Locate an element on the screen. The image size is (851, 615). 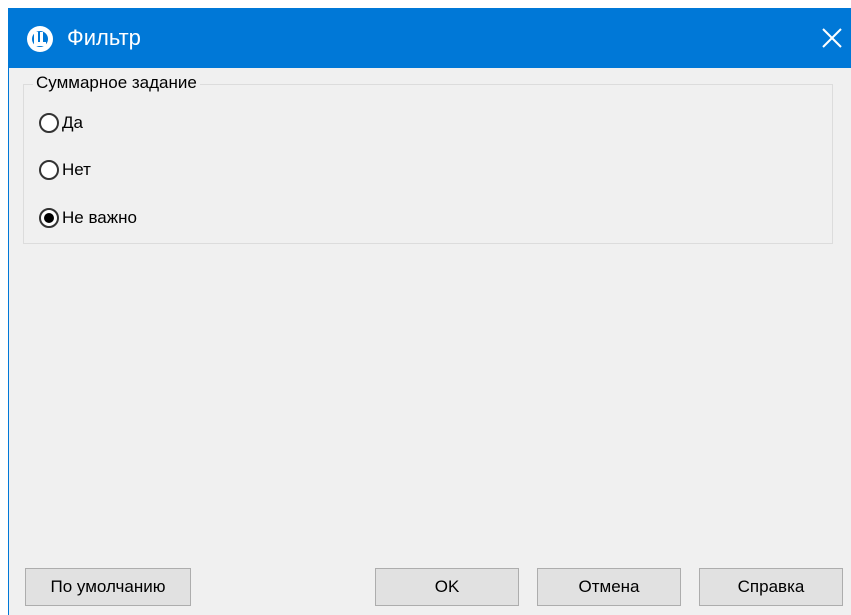
close-button is located at coordinates (832, 38).